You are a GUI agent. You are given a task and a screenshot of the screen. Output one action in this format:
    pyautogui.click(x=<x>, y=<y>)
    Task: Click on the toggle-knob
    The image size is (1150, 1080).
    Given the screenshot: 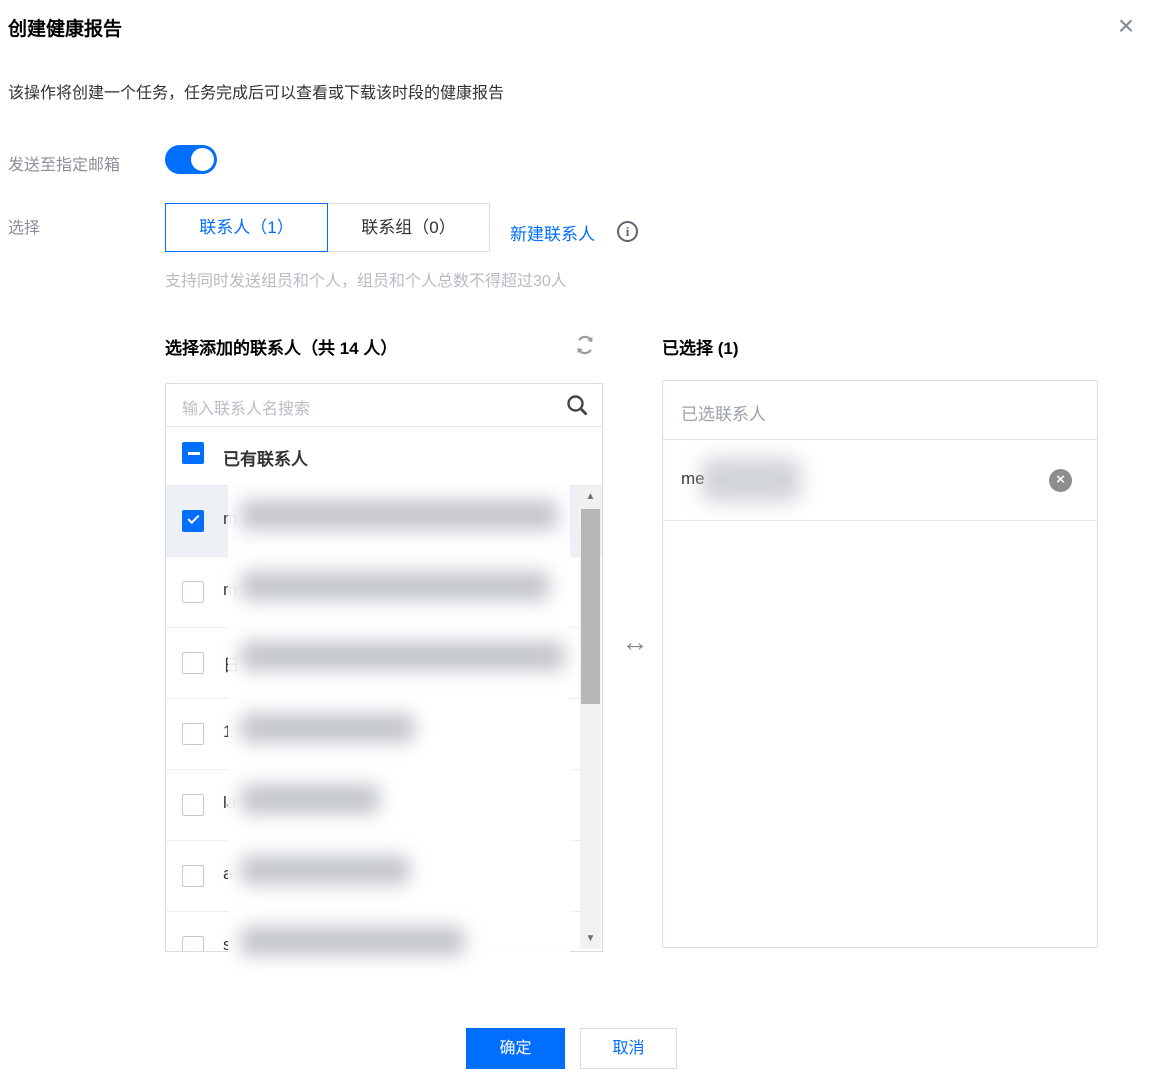 What is the action you would take?
    pyautogui.click(x=202, y=159)
    